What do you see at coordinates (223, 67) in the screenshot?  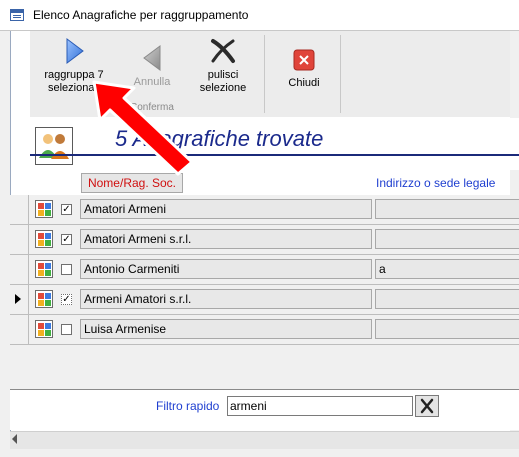 I see `clear-selection-button: pulisci selezione` at bounding box center [223, 67].